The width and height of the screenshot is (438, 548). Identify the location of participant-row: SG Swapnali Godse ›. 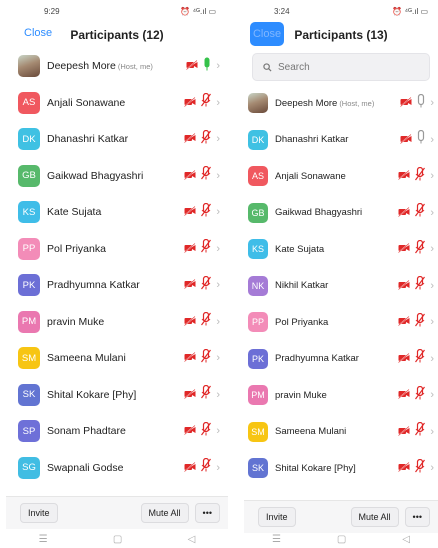
(117, 468).